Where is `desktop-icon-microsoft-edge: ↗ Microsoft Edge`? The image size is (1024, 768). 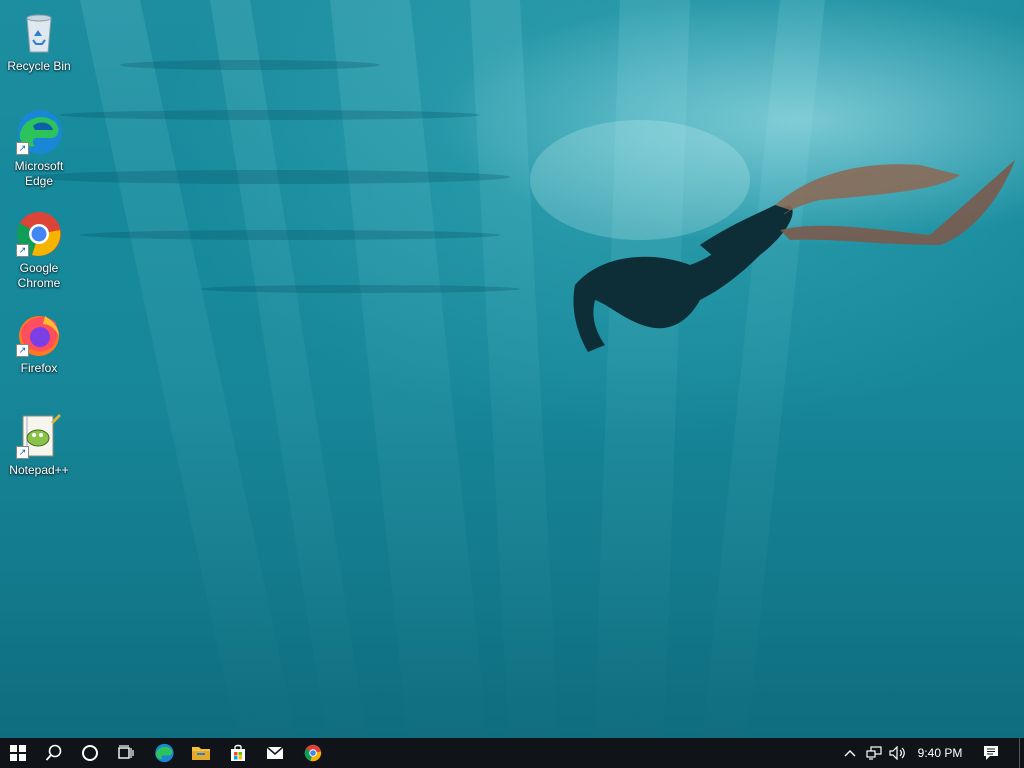
desktop-icon-microsoft-edge: ↗ Microsoft Edge is located at coordinates (39, 148).